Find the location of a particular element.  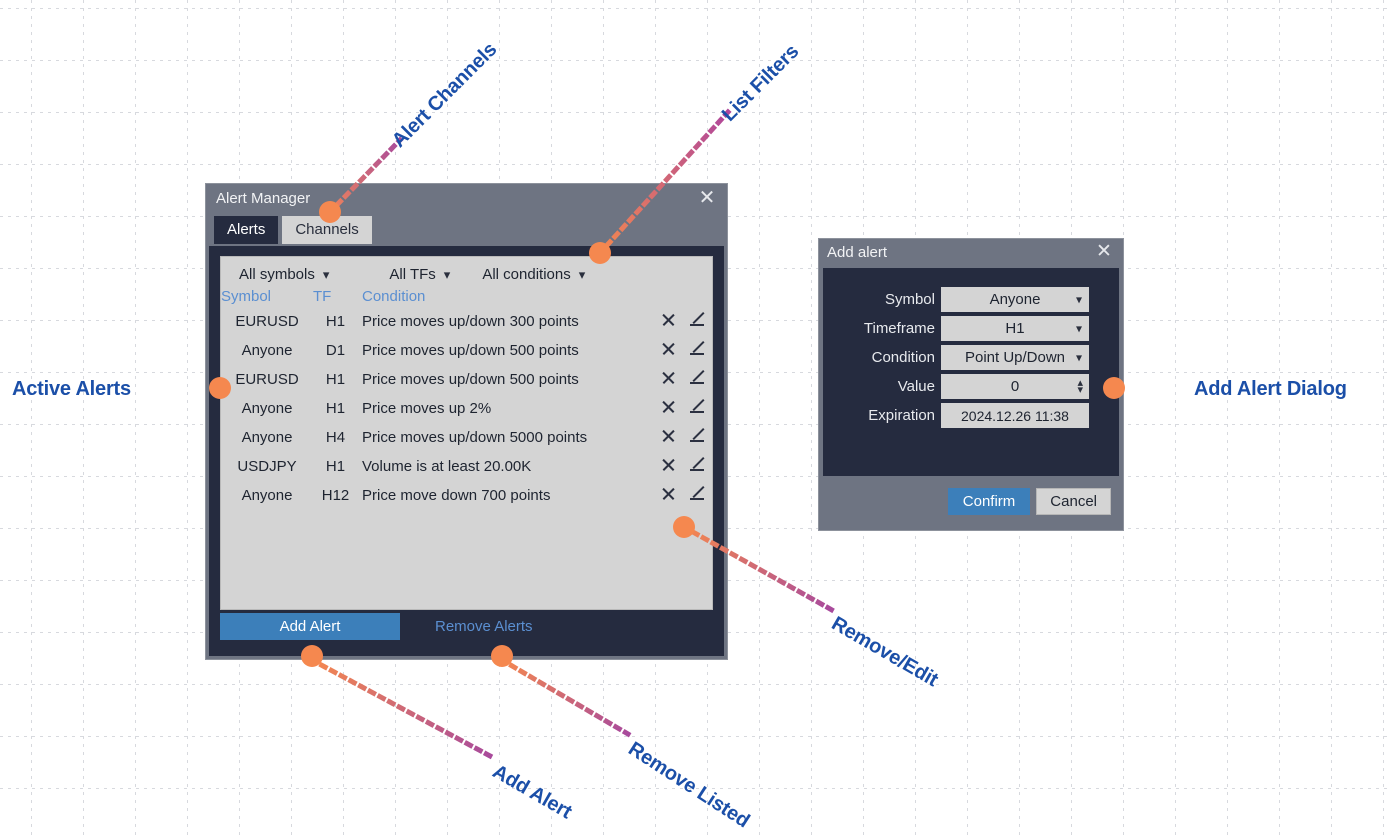

filter-conditions-label: All conditions is located at coordinates (526, 274).